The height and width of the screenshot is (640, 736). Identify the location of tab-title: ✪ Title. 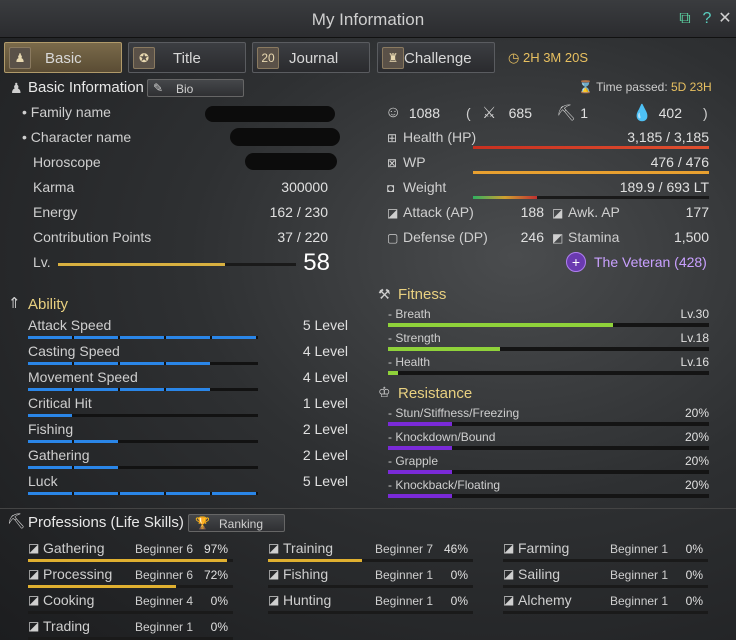
(187, 57).